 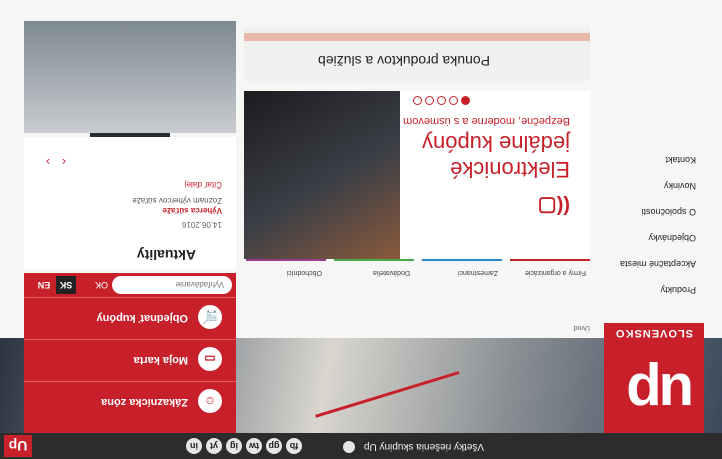 What do you see at coordinates (130, 77) in the screenshot?
I see `news-photo` at bounding box center [130, 77].